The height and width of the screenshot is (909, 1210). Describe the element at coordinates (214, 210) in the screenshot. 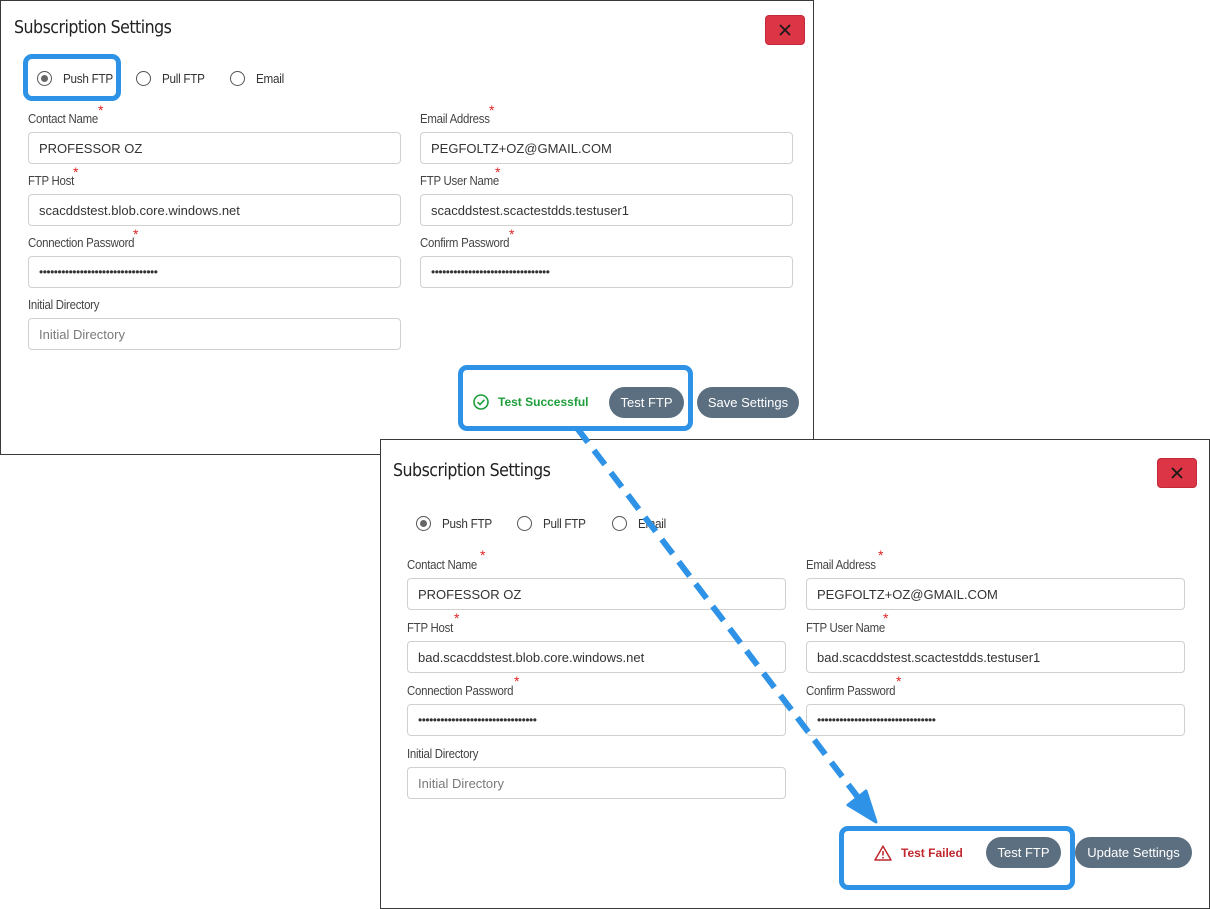

I see `ftp-host-field: scacddstest.blob.core.windows.net` at that location.